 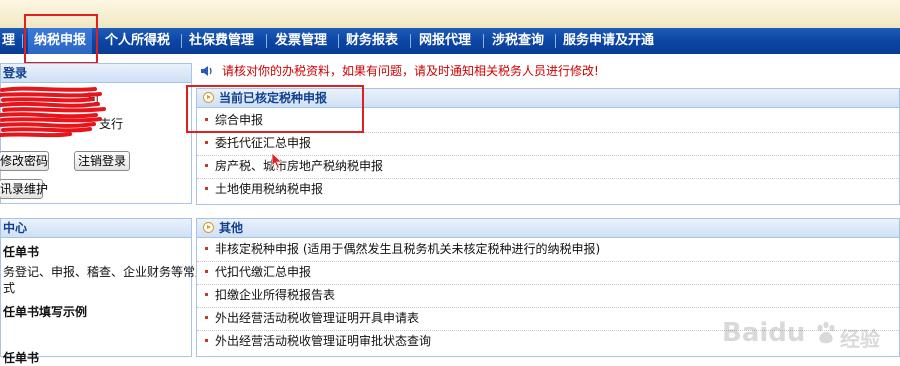 I want to click on list-item-link: 扣缴企业所得税报告表, so click(x=275, y=295).